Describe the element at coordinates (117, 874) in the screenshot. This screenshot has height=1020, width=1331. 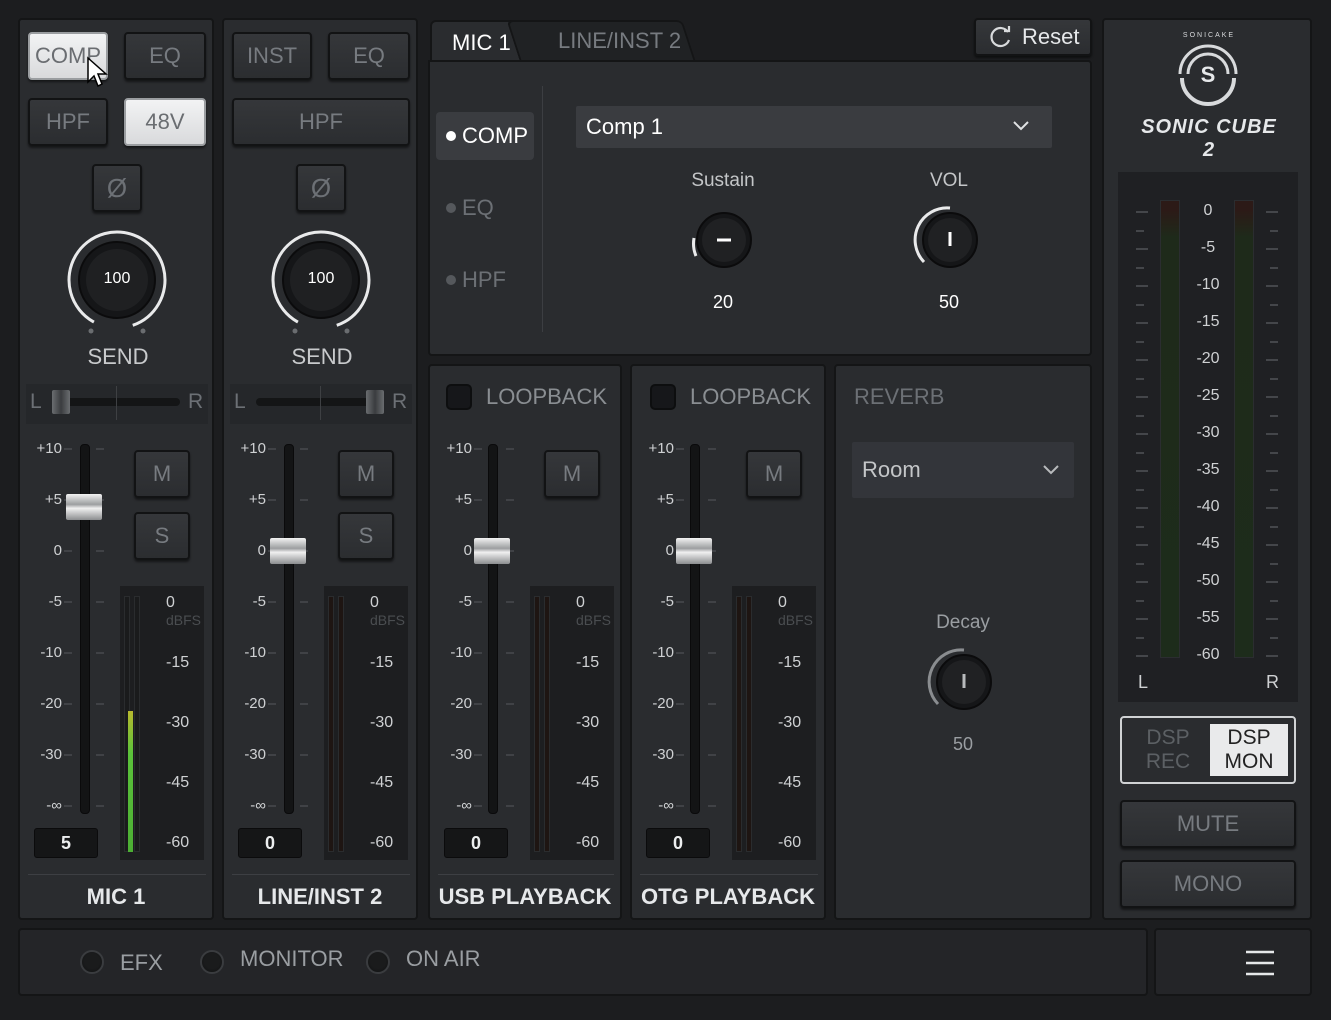
I see `footer-divider` at that location.